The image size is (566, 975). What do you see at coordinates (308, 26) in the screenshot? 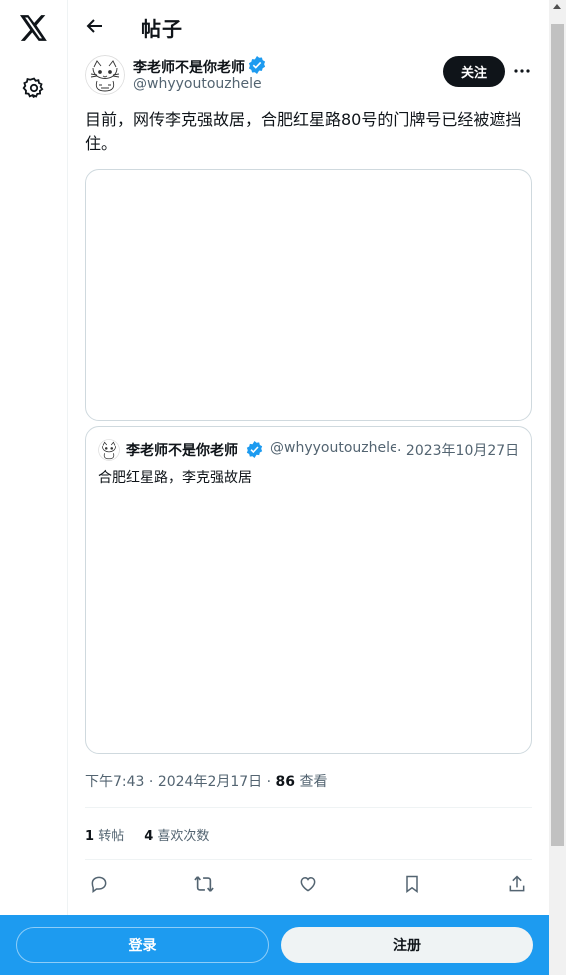
I see `page-header: 帖子` at bounding box center [308, 26].